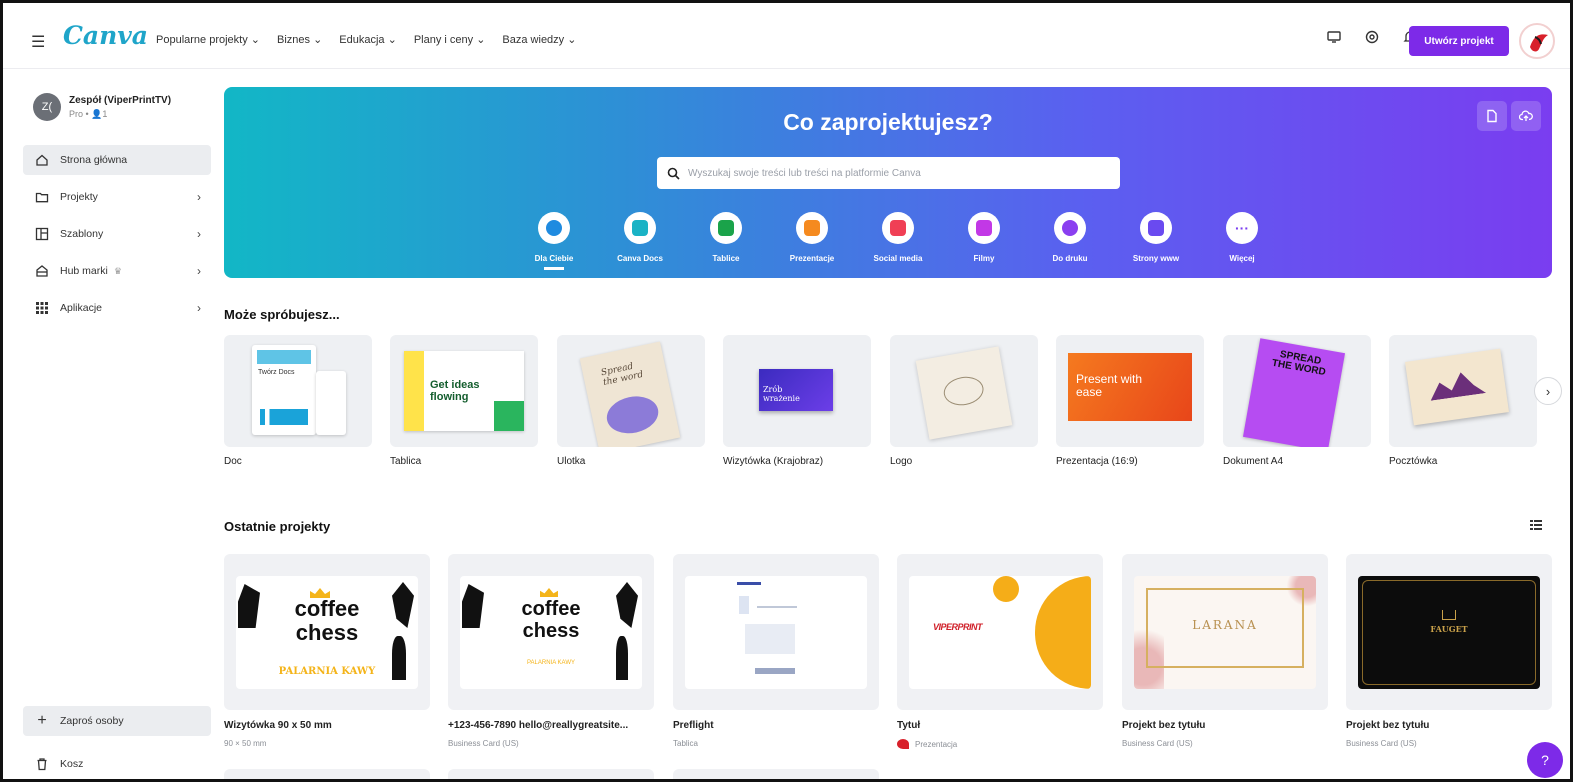 Image resolution: width=1573 pixels, height=782 pixels. What do you see at coordinates (539, 39) in the screenshot?
I see `nav-knowledge-base: Baza wiedzy ⌄` at bounding box center [539, 39].